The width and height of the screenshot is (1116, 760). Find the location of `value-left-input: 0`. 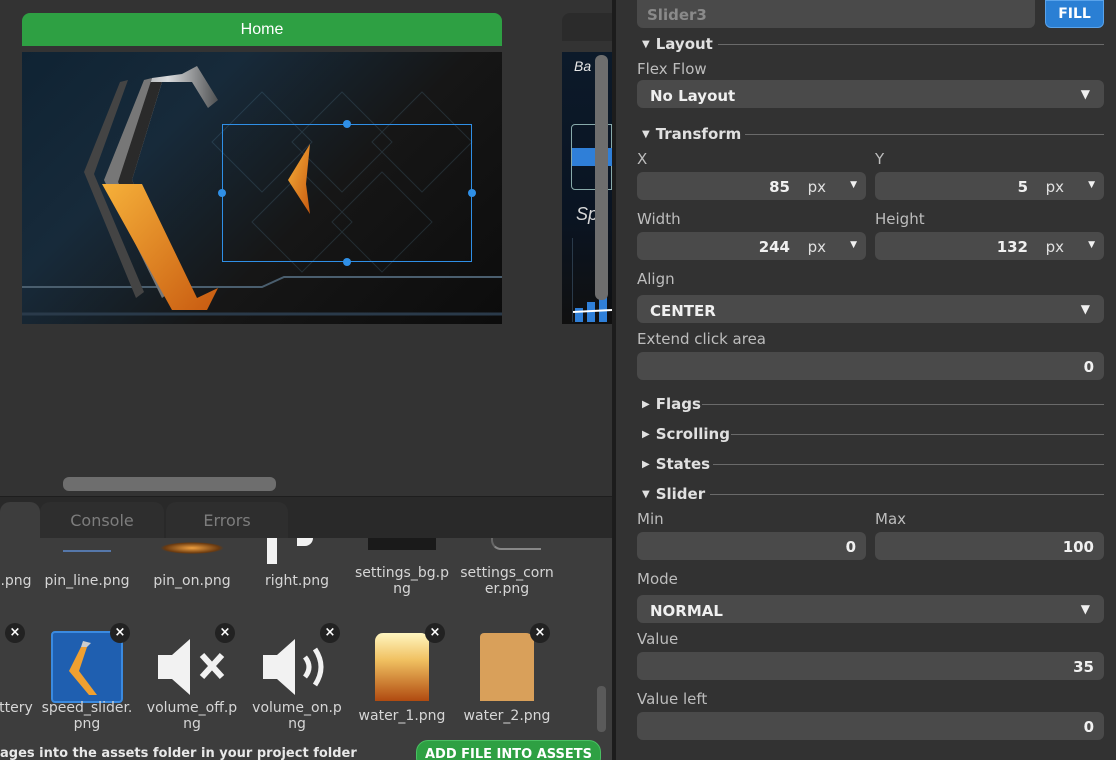

value-left-input: 0 is located at coordinates (870, 726).